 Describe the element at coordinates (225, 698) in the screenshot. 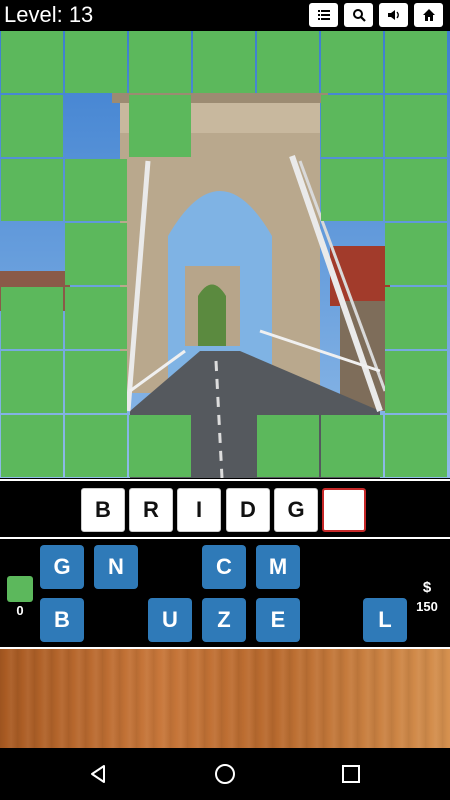

I see `wood-background` at that location.